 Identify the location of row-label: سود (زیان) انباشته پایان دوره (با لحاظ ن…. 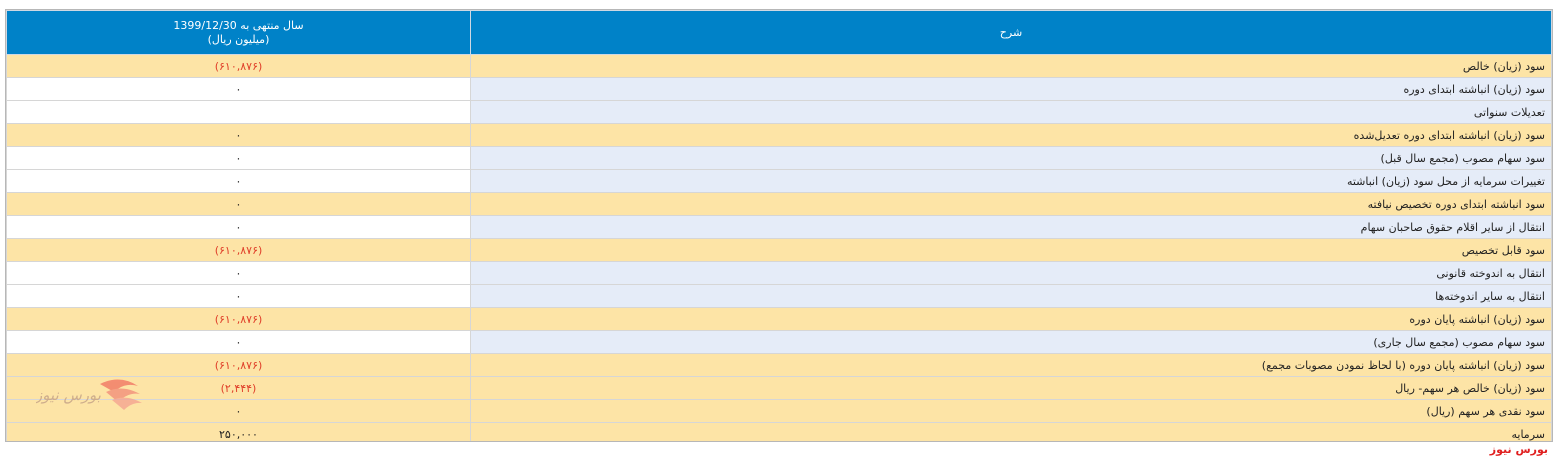
(1011, 365).